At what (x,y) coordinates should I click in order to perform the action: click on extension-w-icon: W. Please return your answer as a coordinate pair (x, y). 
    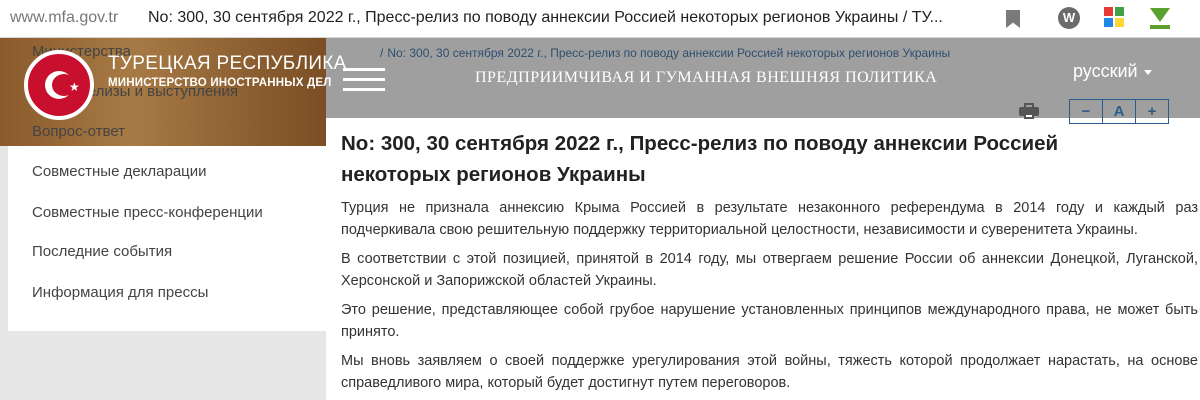
    Looking at the image, I should click on (1069, 18).